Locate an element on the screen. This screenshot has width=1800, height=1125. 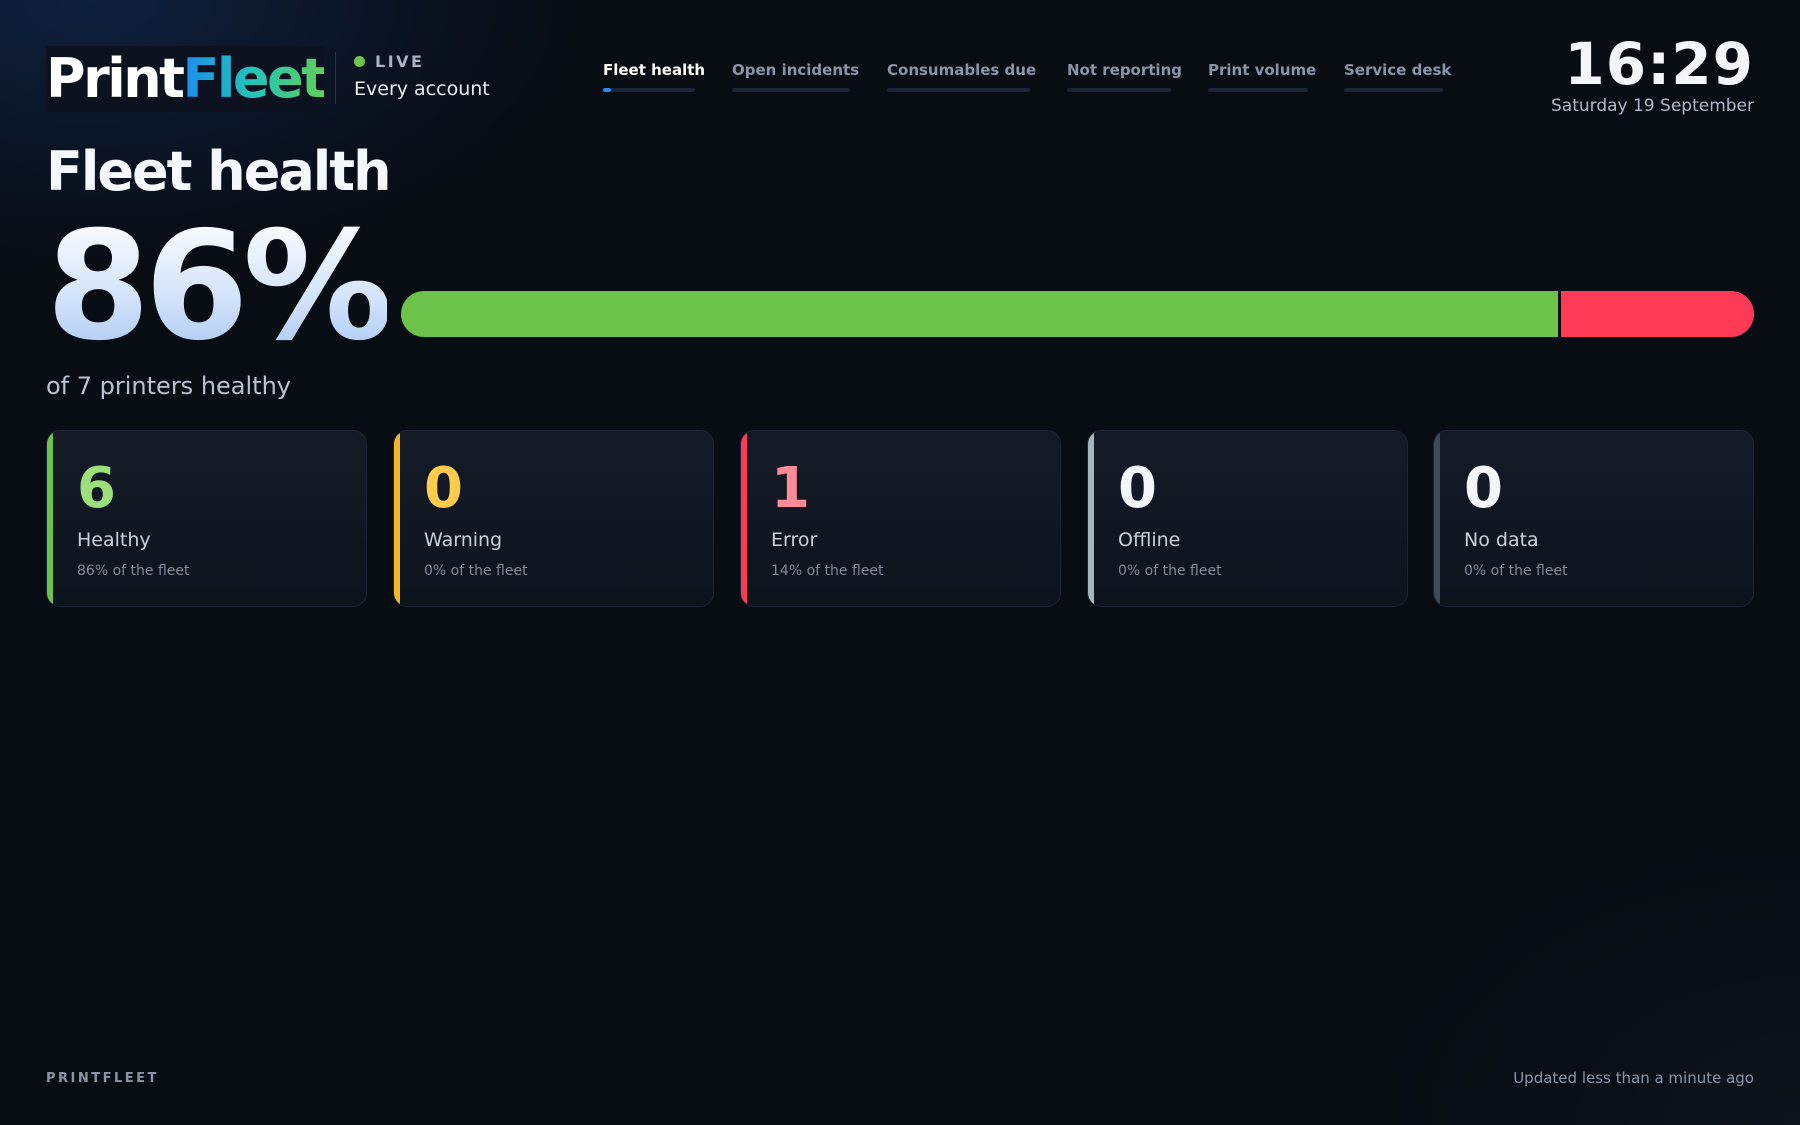
tab-label: Consumables due is located at coordinates (962, 70).